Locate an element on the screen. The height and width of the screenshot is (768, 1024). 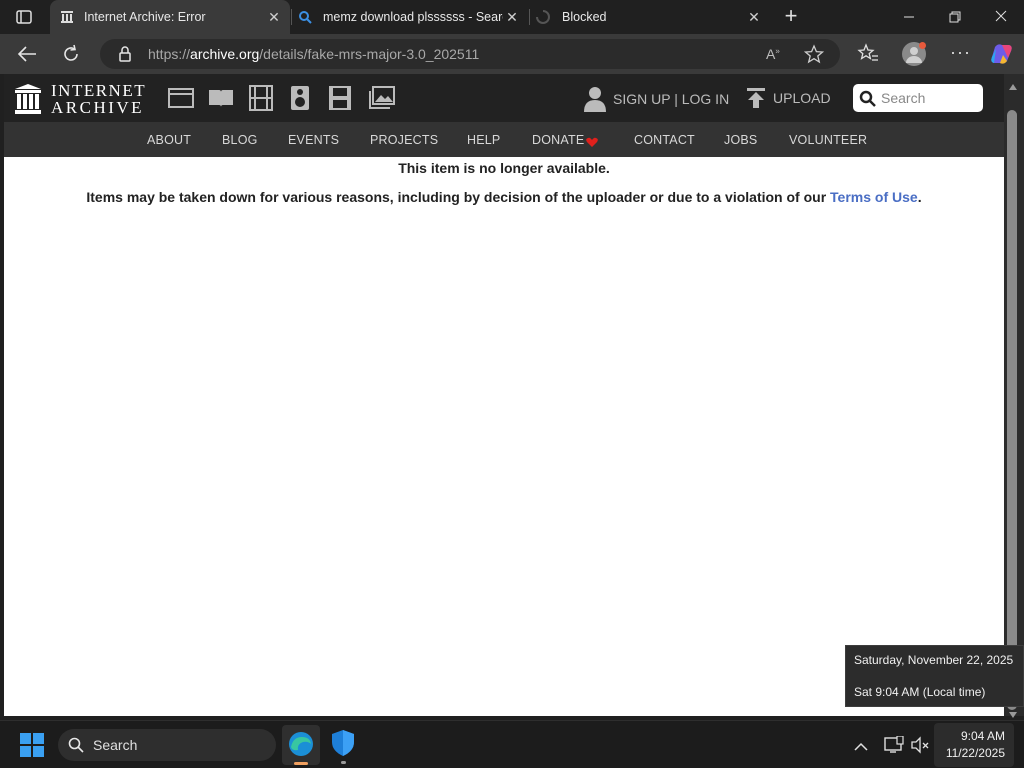
menu-projects: PROJECTS is located at coordinates (404, 140).